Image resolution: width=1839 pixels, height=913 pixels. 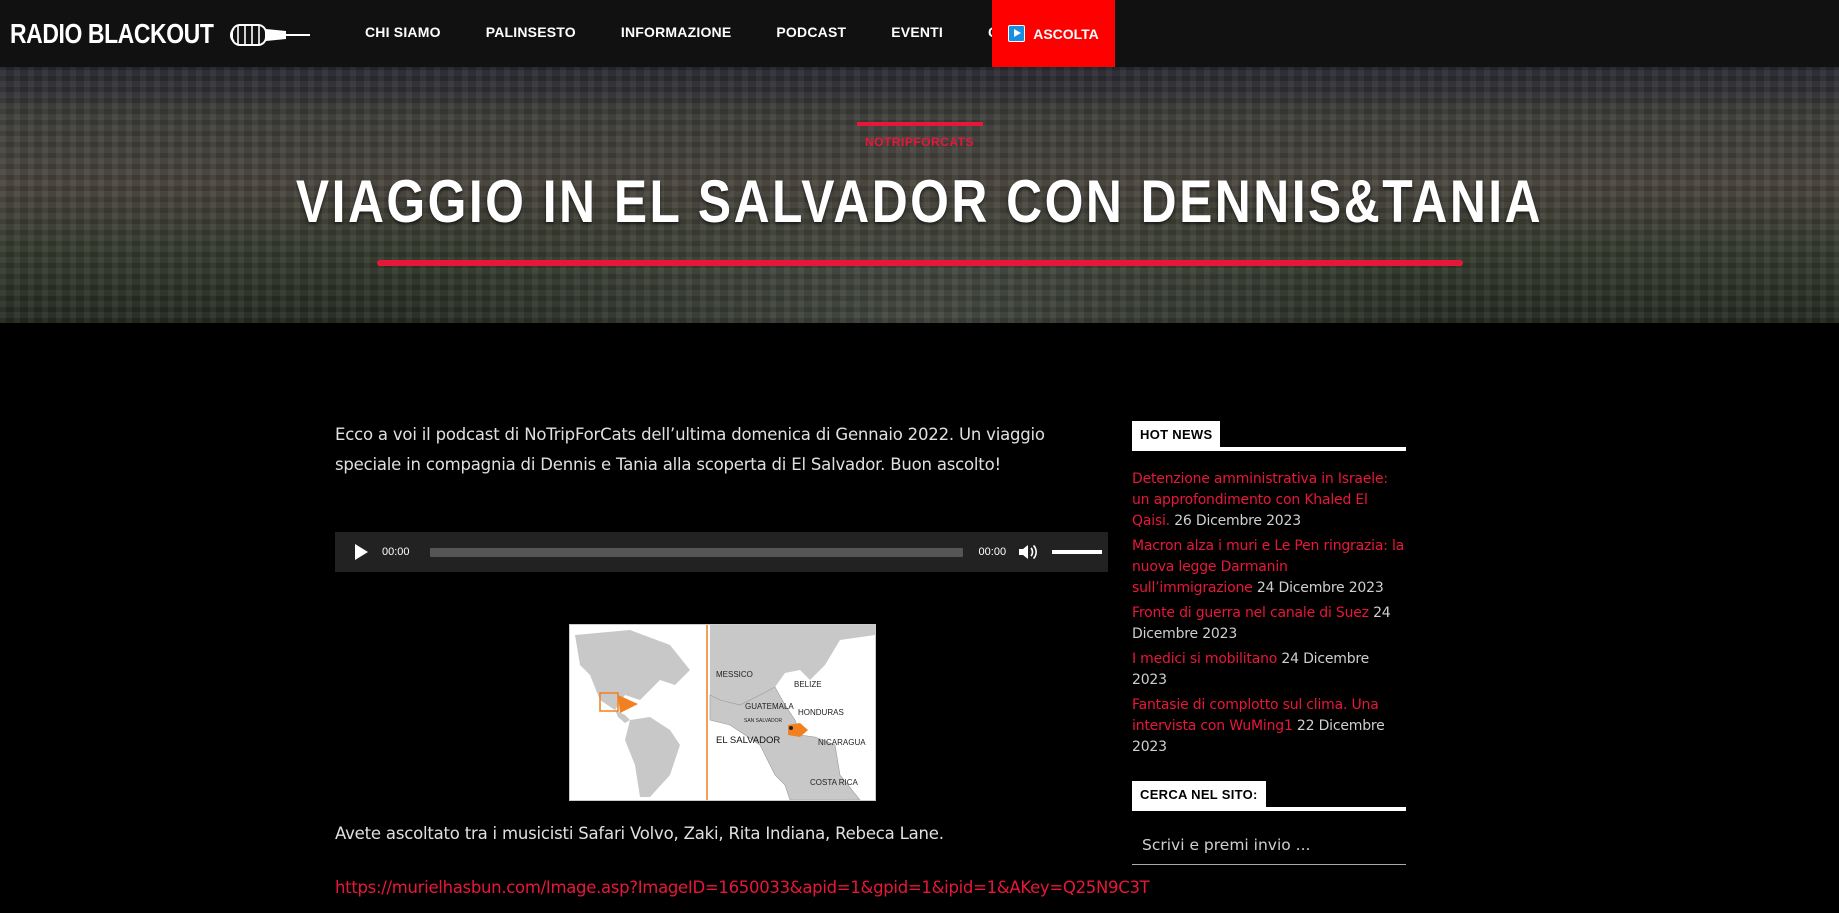 What do you see at coordinates (676, 33) in the screenshot?
I see `nav-item-informazione: INFORMAZIONE` at bounding box center [676, 33].